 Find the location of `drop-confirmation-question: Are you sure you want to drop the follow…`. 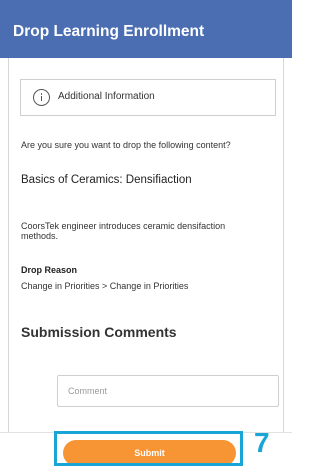

drop-confirmation-question: Are you sure you want to drop the follow… is located at coordinates (126, 145).